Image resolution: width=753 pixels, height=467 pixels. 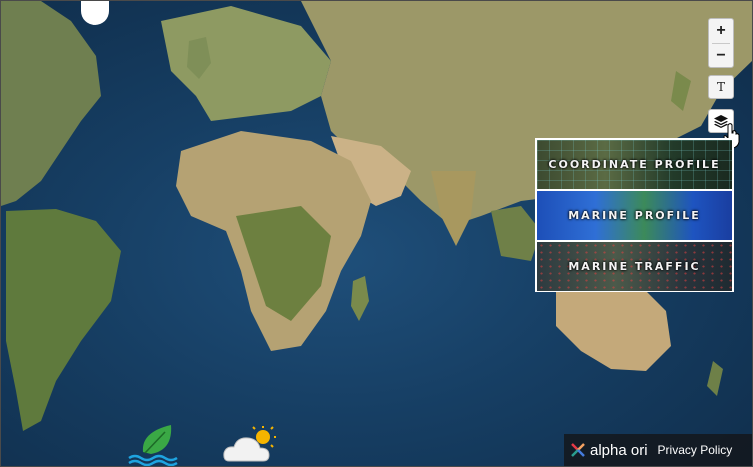 What do you see at coordinates (154, 444) in the screenshot?
I see `leaf-water-icon` at bounding box center [154, 444].